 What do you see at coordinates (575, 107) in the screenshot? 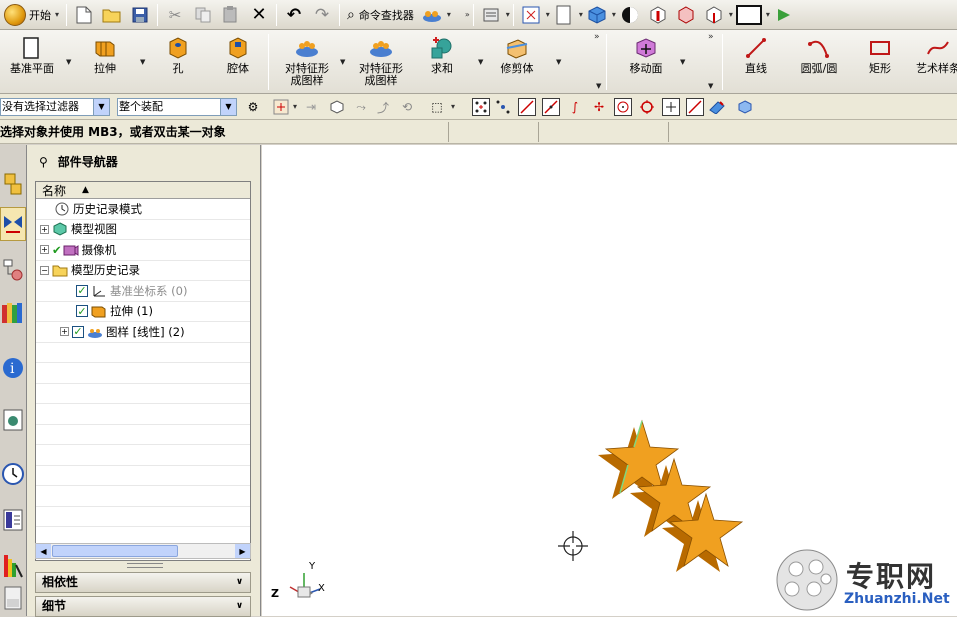
I see `snap-control-point-icon: ∫` at bounding box center [575, 107].